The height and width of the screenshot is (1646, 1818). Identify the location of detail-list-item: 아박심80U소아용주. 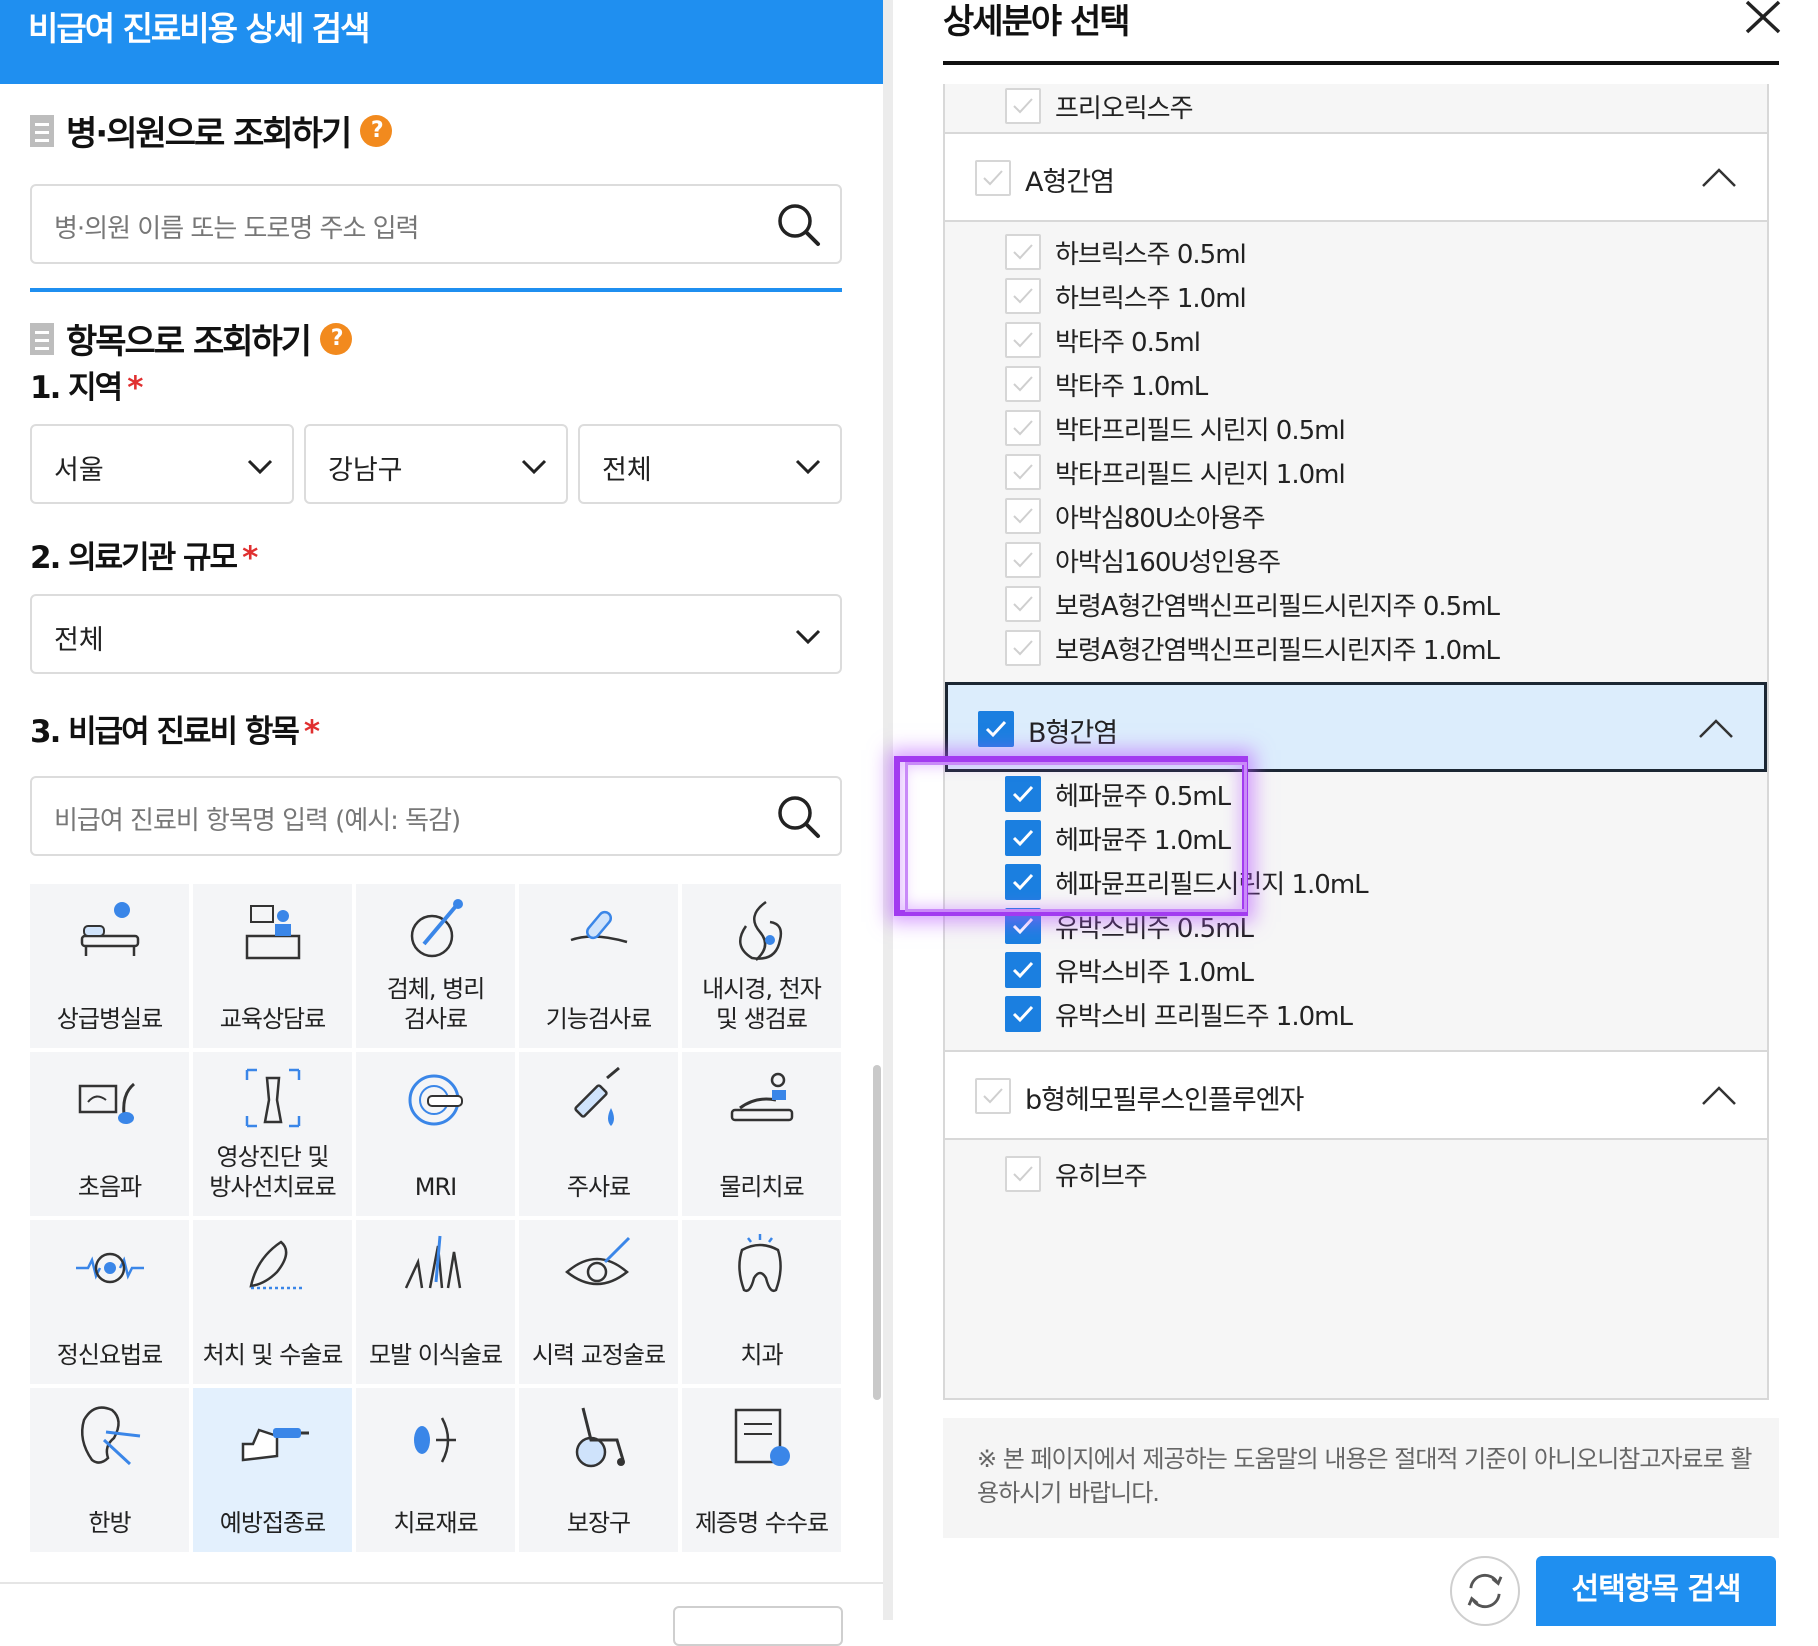
(1135, 516).